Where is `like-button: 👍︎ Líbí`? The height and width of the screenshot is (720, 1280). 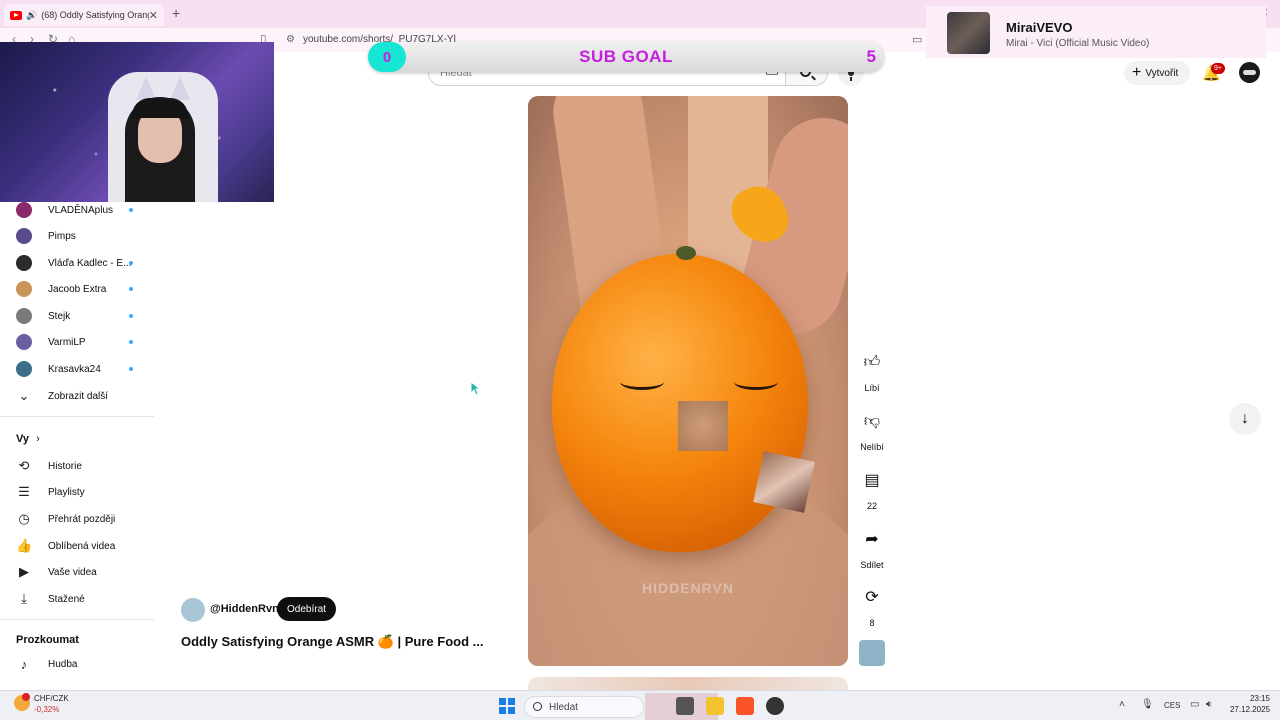 like-button: 👍︎ Líbí is located at coordinates (872, 369).